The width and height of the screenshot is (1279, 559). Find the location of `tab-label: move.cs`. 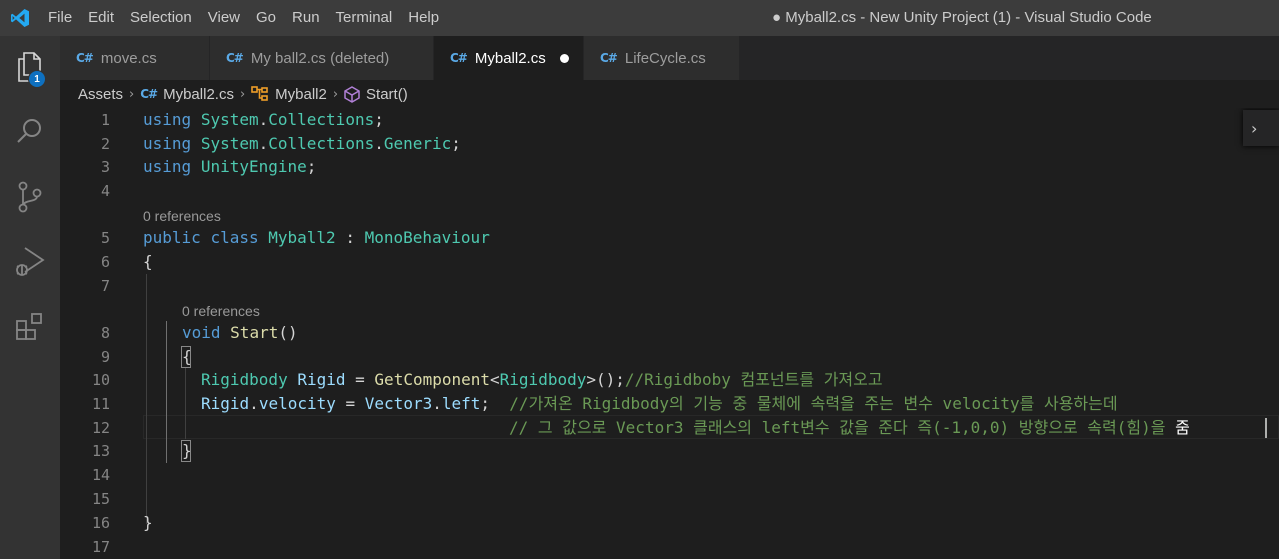

tab-label: move.cs is located at coordinates (128, 58).